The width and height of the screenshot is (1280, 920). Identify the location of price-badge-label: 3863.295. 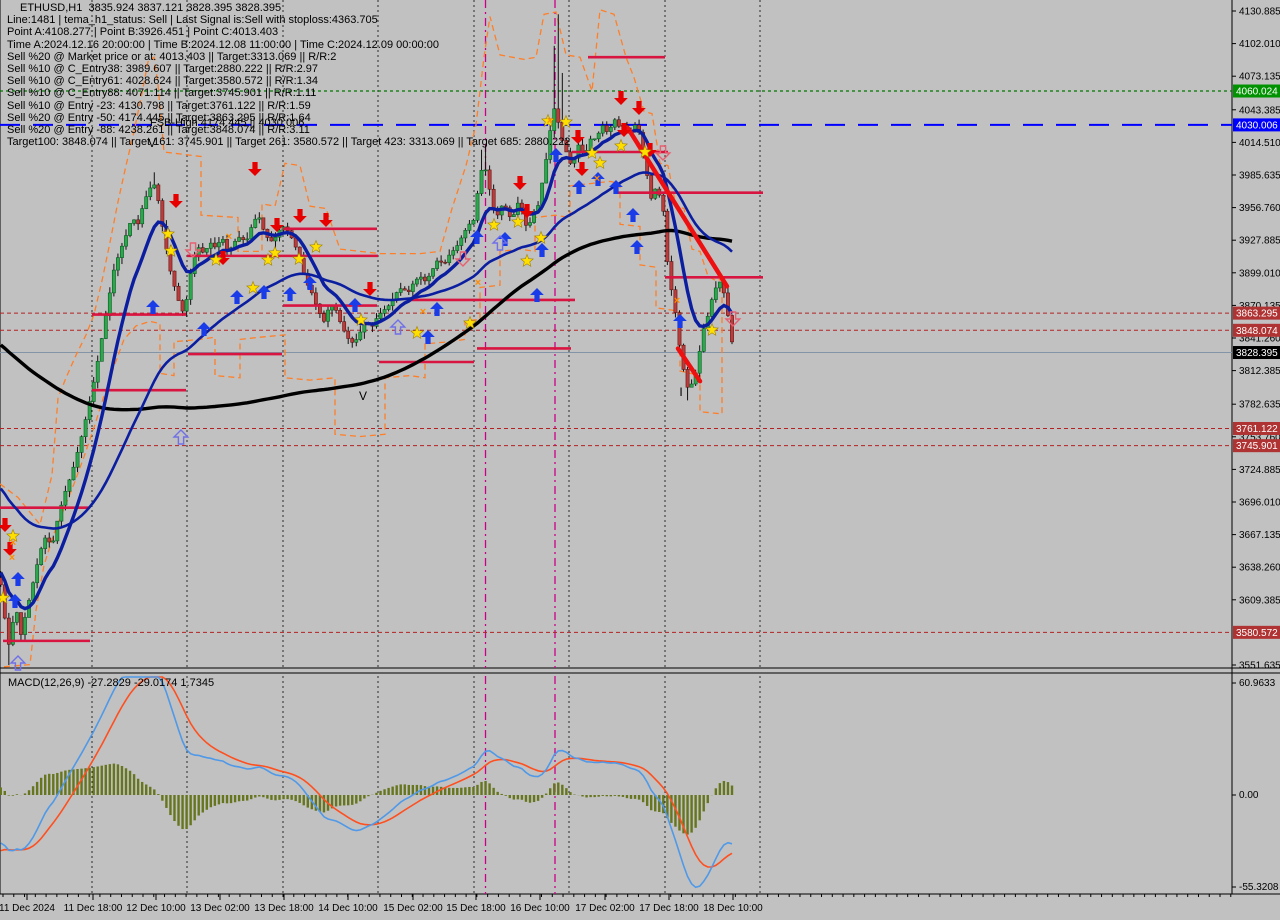
(1257, 314).